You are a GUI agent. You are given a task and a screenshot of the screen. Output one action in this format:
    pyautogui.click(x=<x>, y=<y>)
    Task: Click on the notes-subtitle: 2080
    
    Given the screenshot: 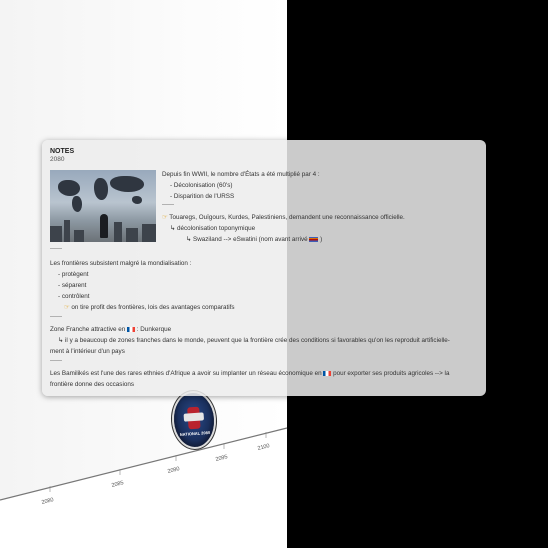 What is the action you would take?
    pyautogui.click(x=57, y=159)
    